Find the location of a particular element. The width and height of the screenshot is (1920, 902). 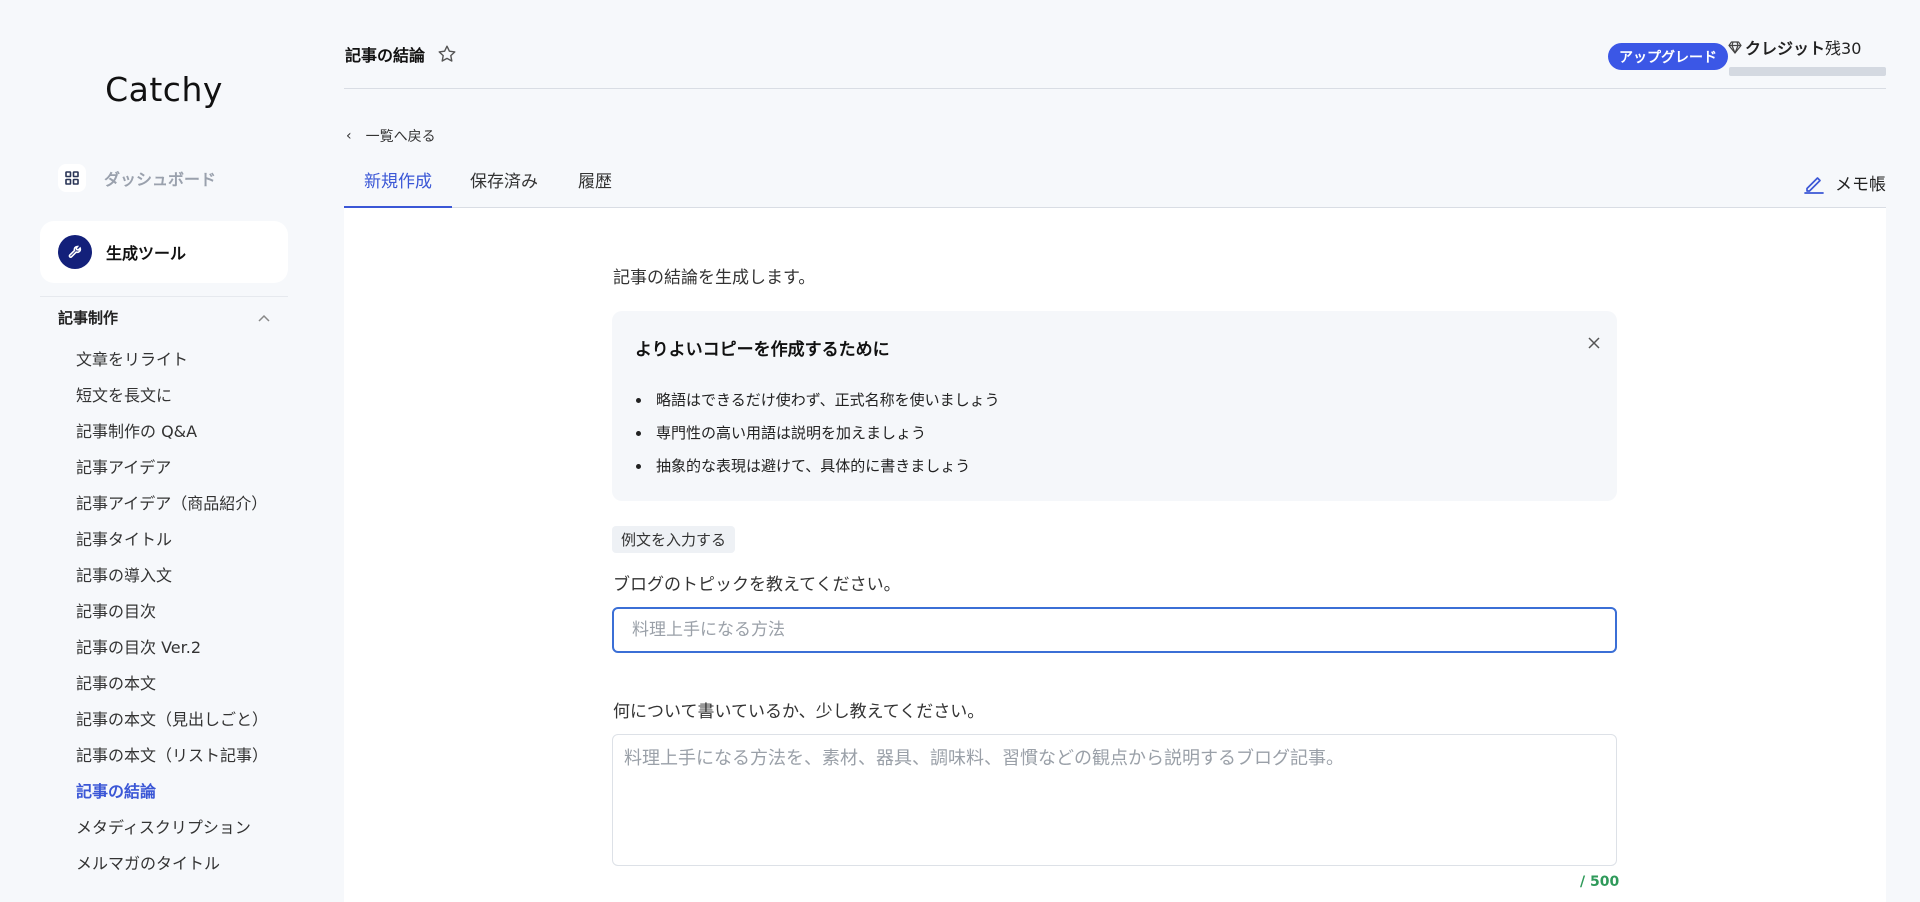

close-icon is located at coordinates (1594, 343).